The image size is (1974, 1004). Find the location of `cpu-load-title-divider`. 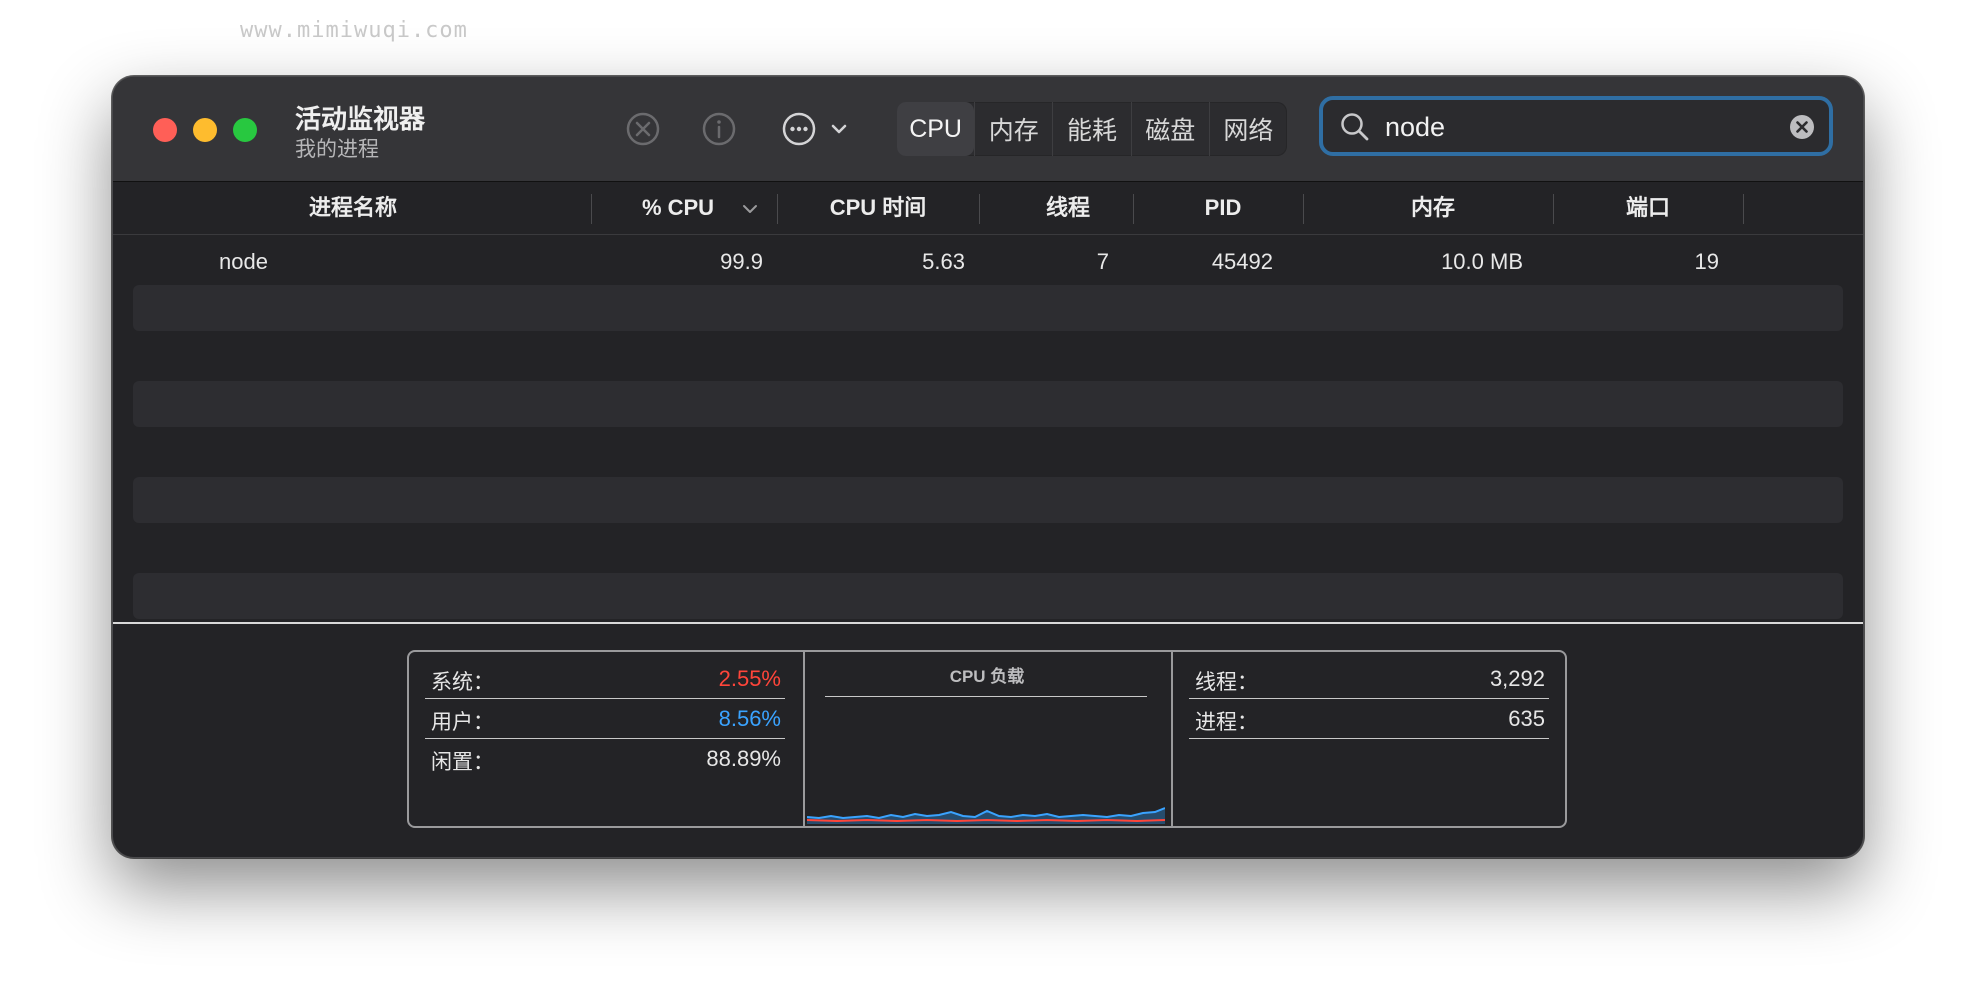

cpu-load-title-divider is located at coordinates (986, 696).